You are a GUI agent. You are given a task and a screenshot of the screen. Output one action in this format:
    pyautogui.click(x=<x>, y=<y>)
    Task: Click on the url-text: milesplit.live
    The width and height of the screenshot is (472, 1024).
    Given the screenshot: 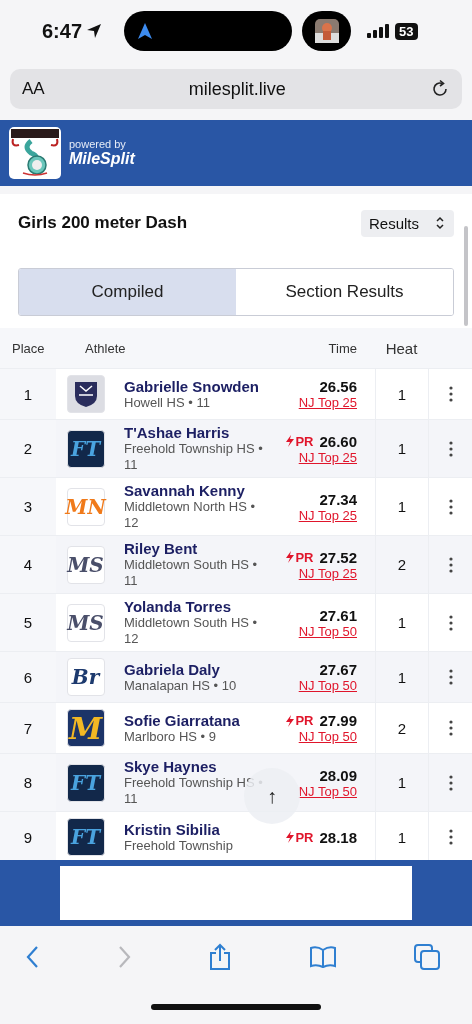 What is the action you would take?
    pyautogui.click(x=237, y=89)
    